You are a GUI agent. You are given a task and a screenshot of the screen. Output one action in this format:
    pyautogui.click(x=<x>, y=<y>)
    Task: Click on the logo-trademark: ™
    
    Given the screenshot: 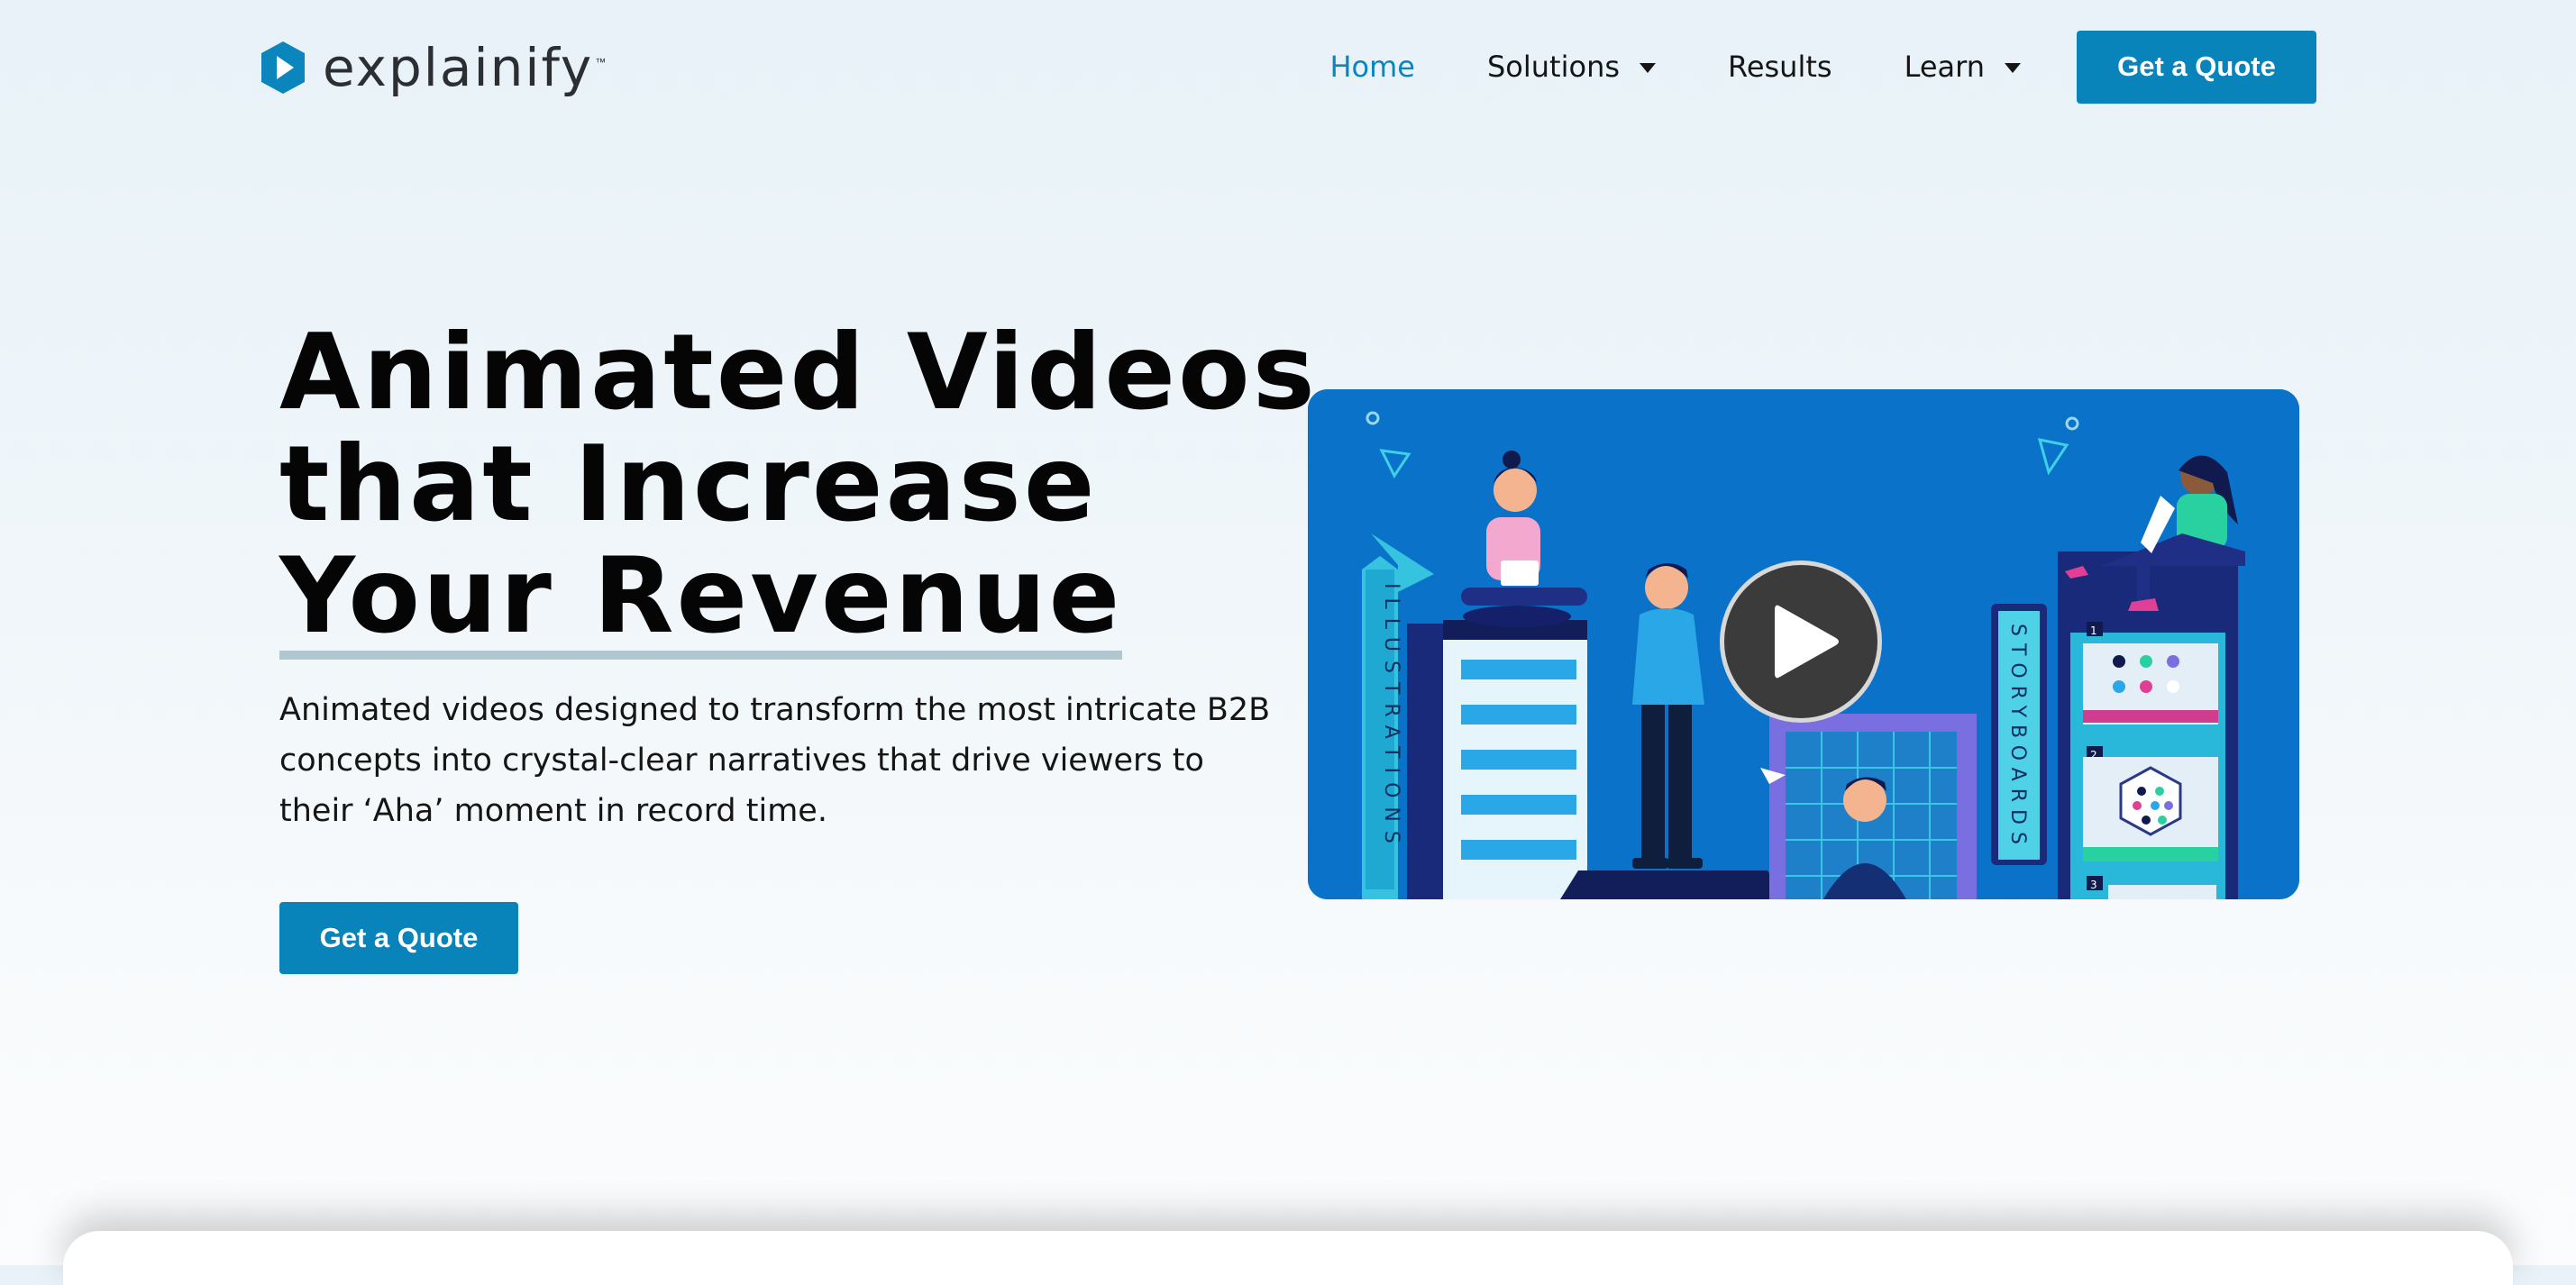 What is the action you would take?
    pyautogui.click(x=601, y=62)
    